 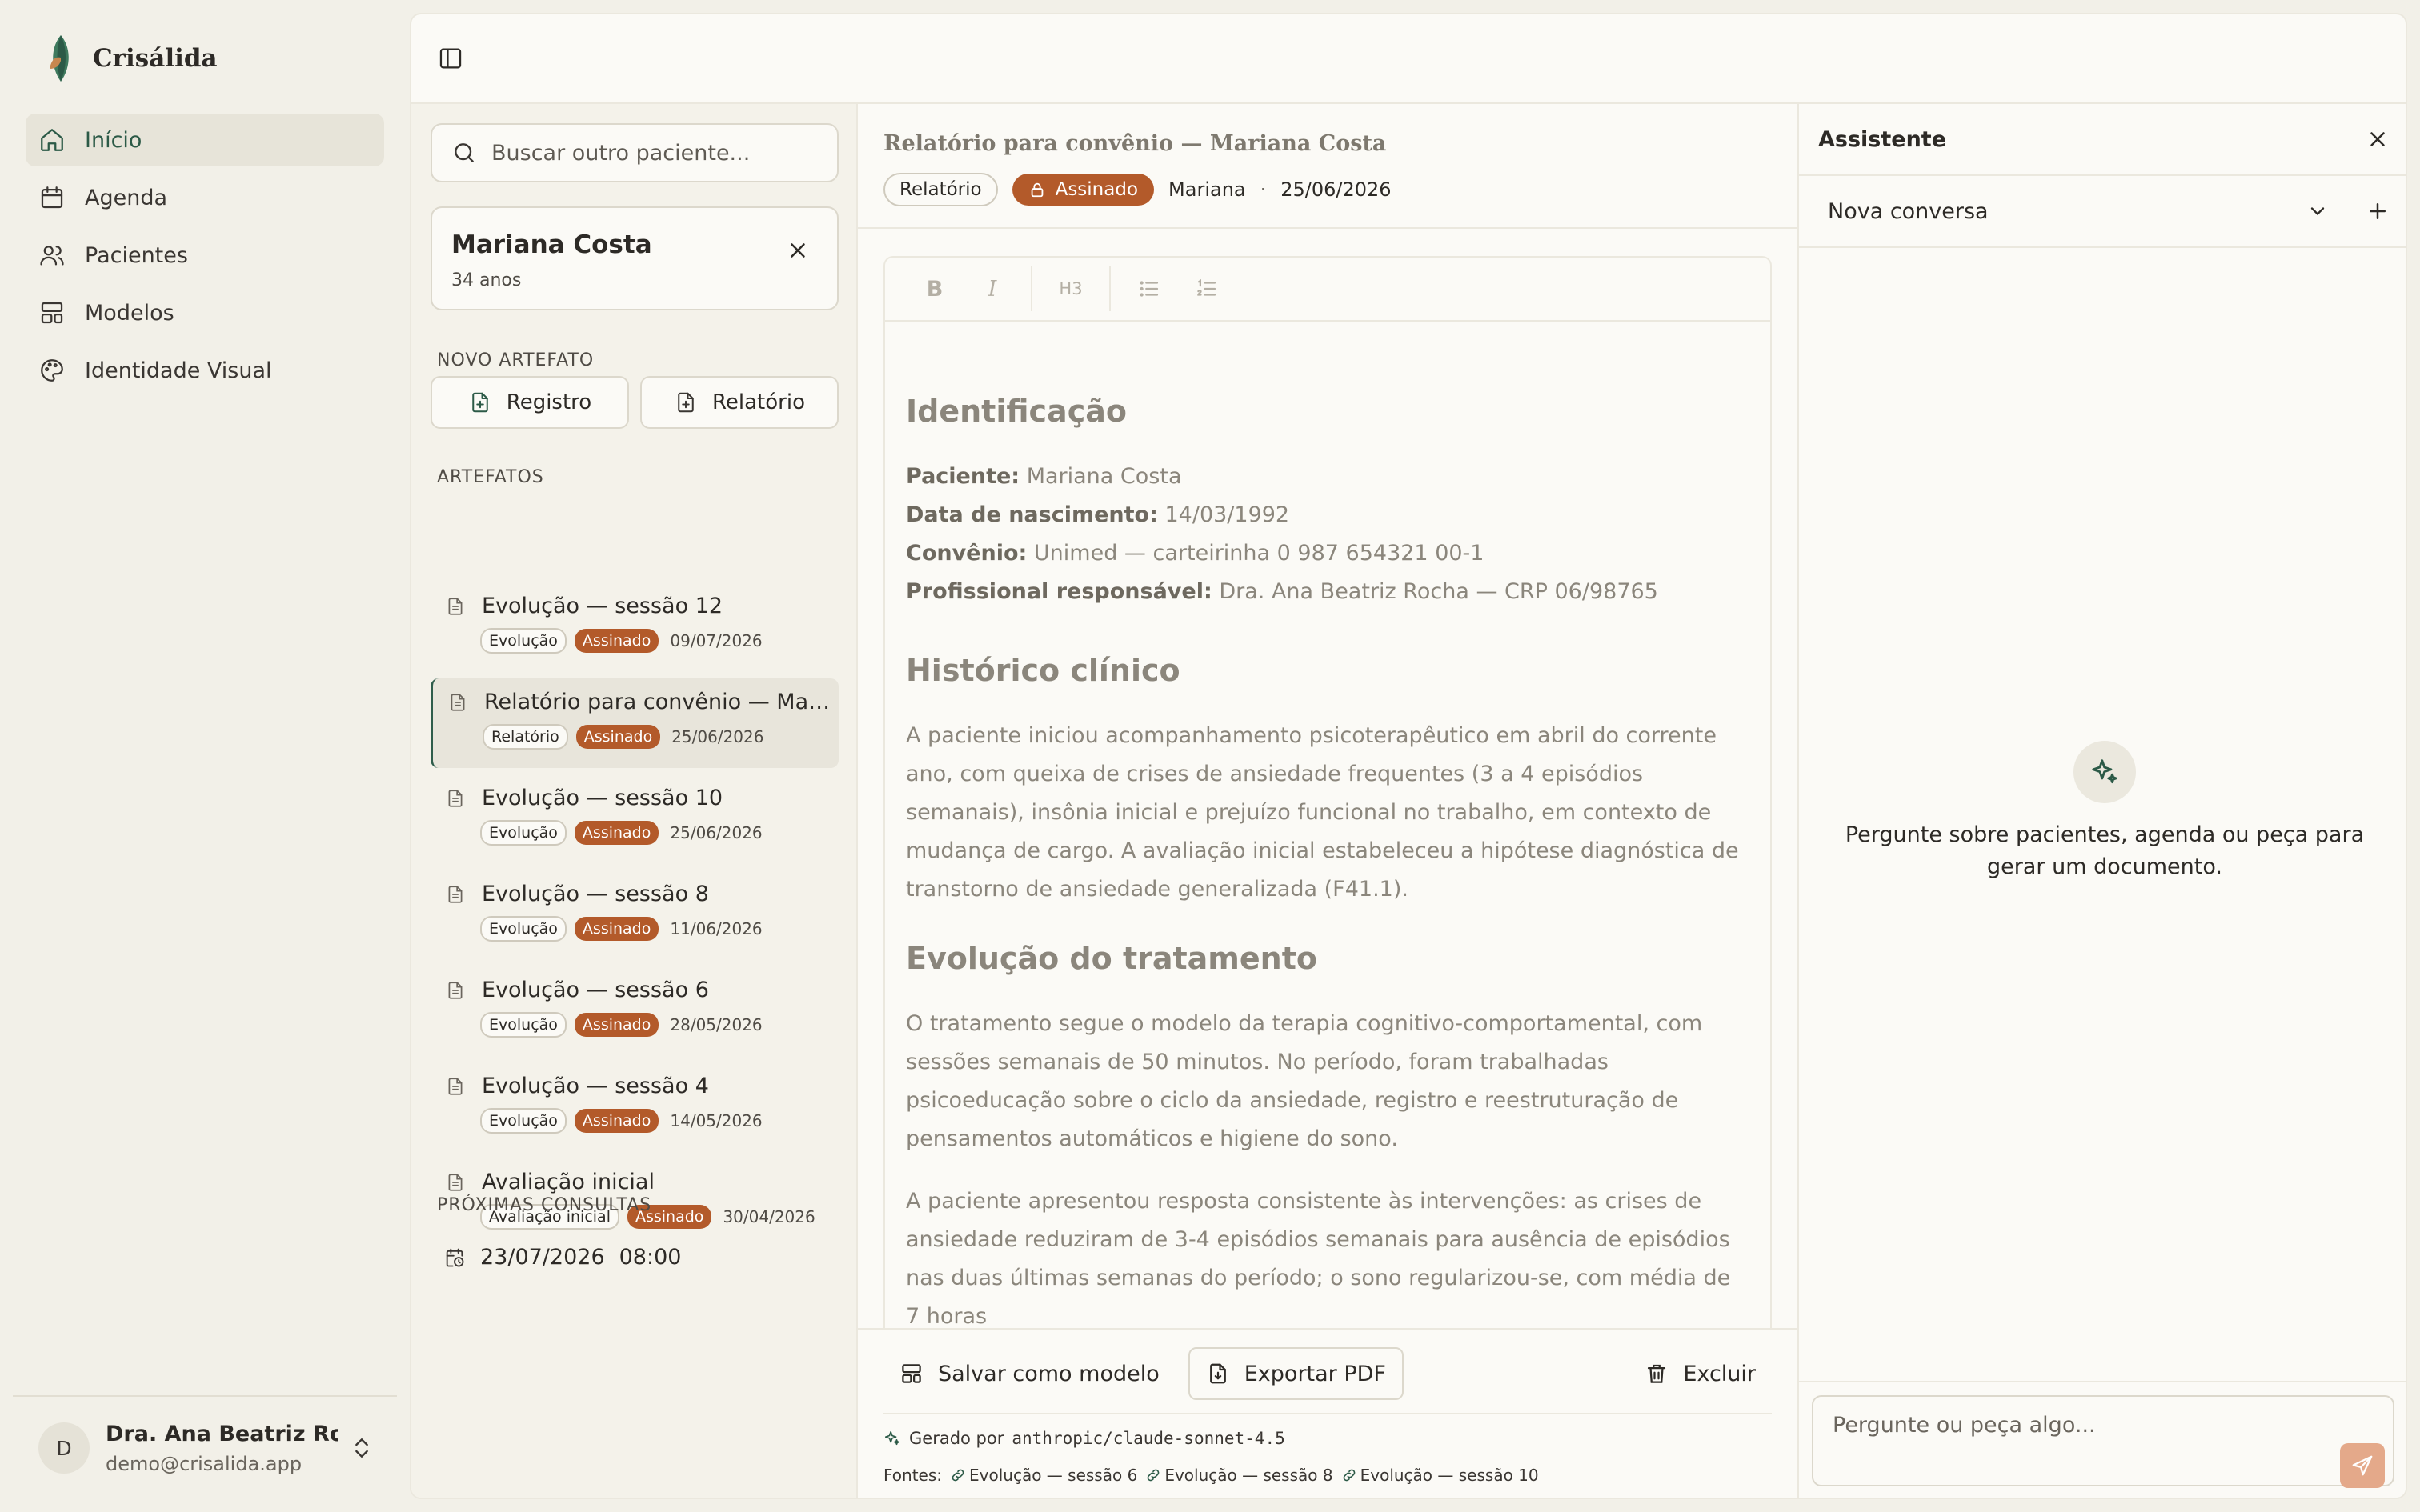 What do you see at coordinates (544, 1205) in the screenshot?
I see `upcoming-label: PRÓXIMAS CONSULTAS` at bounding box center [544, 1205].